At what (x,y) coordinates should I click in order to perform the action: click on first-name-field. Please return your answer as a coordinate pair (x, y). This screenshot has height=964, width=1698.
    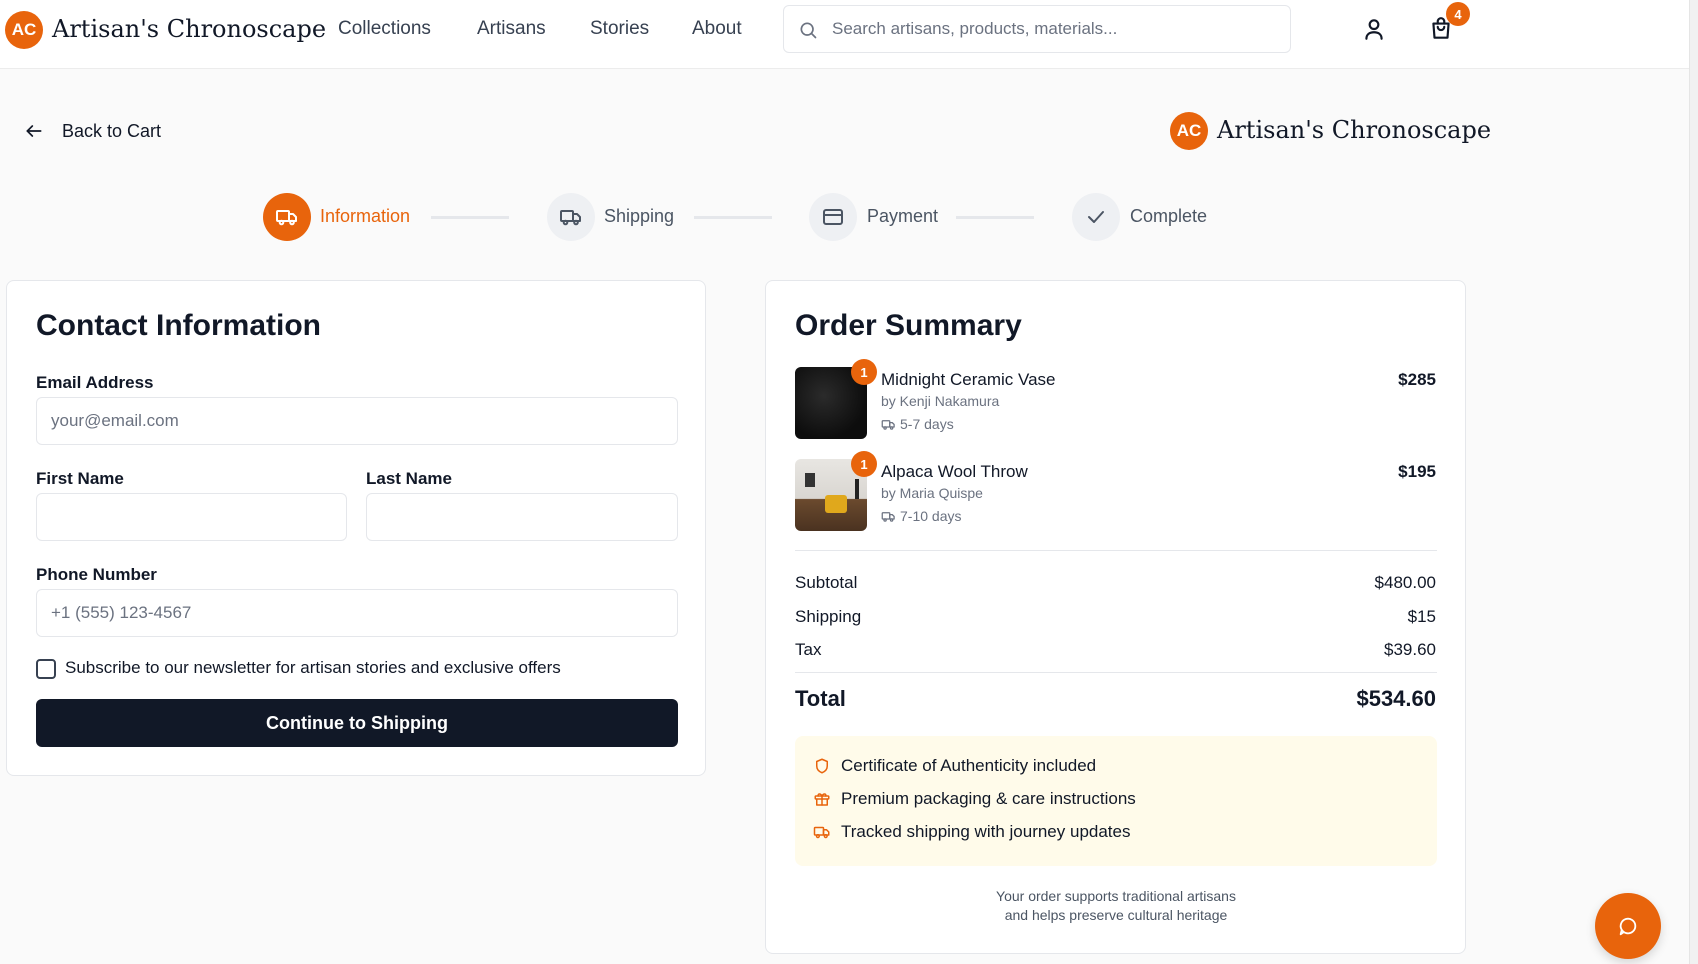
    Looking at the image, I should click on (191, 517).